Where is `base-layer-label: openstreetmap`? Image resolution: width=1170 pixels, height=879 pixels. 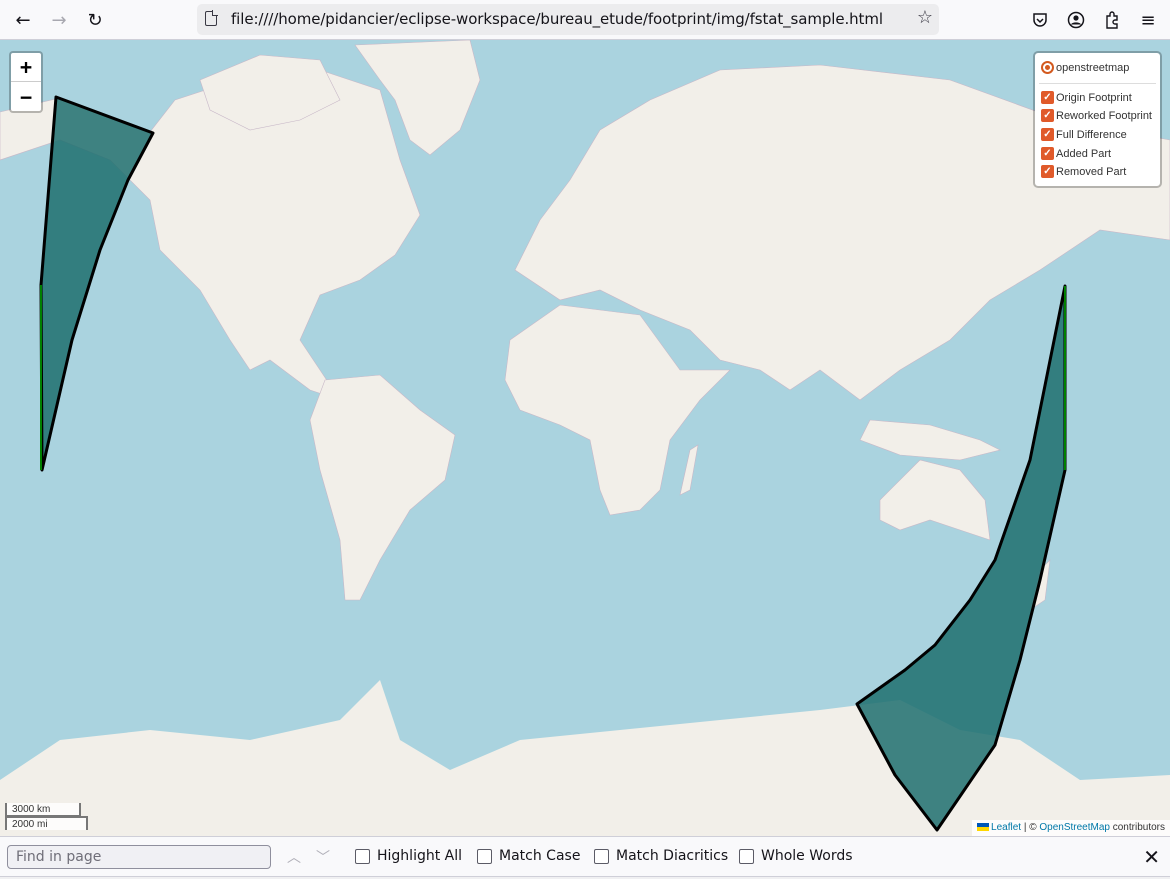
base-layer-label: openstreetmap is located at coordinates (1093, 67).